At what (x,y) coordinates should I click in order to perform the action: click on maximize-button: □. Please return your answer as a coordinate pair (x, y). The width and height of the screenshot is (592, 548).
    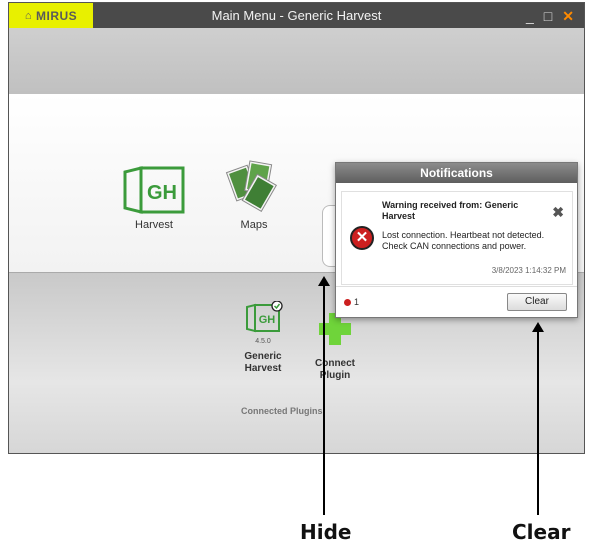
    Looking at the image, I should click on (548, 16).